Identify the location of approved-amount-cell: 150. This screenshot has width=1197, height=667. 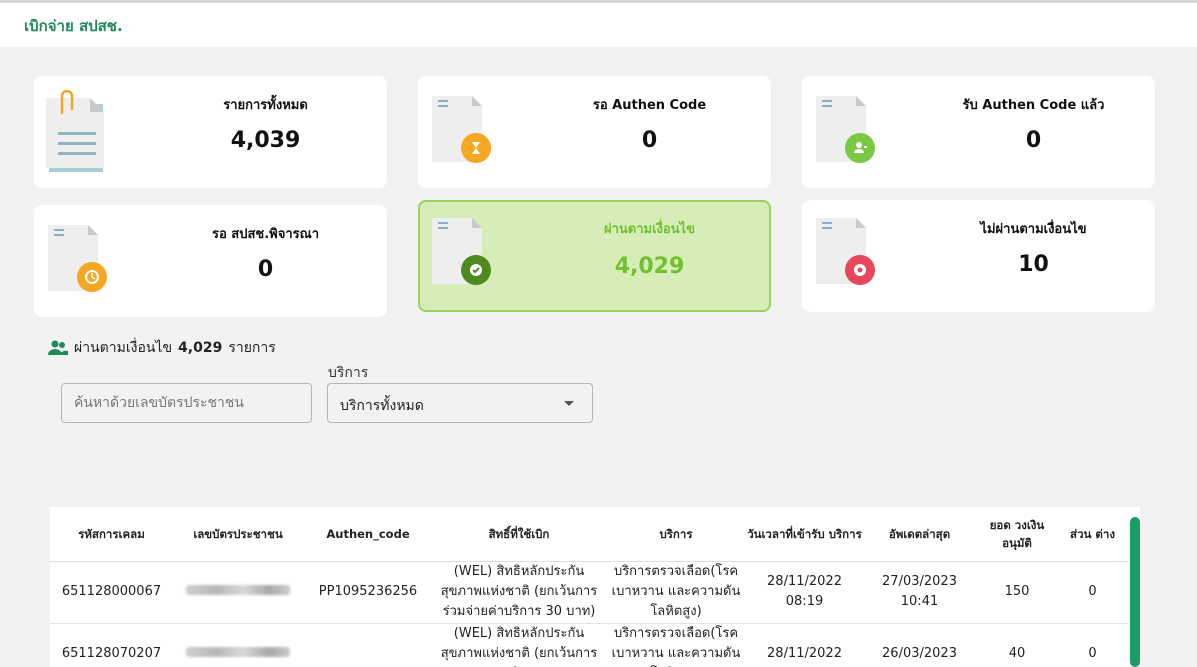
(1017, 592).